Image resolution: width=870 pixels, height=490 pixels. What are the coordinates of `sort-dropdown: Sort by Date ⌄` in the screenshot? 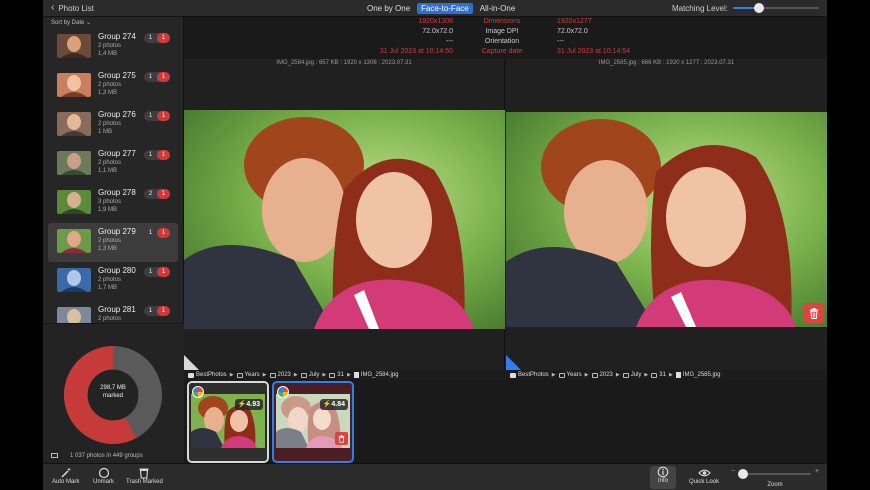 It's located at (71, 22).